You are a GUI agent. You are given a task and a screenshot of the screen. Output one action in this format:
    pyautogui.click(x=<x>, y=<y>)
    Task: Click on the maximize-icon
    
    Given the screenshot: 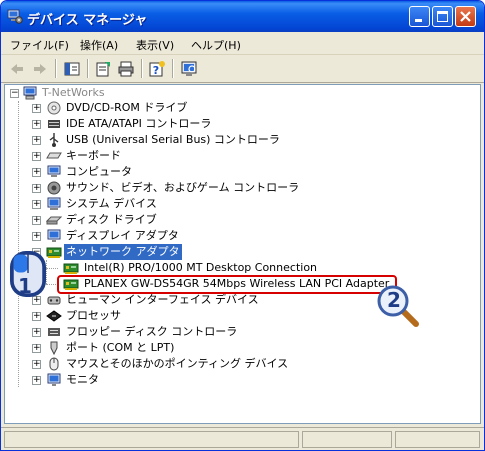 What is the action you would take?
    pyautogui.click(x=442, y=16)
    